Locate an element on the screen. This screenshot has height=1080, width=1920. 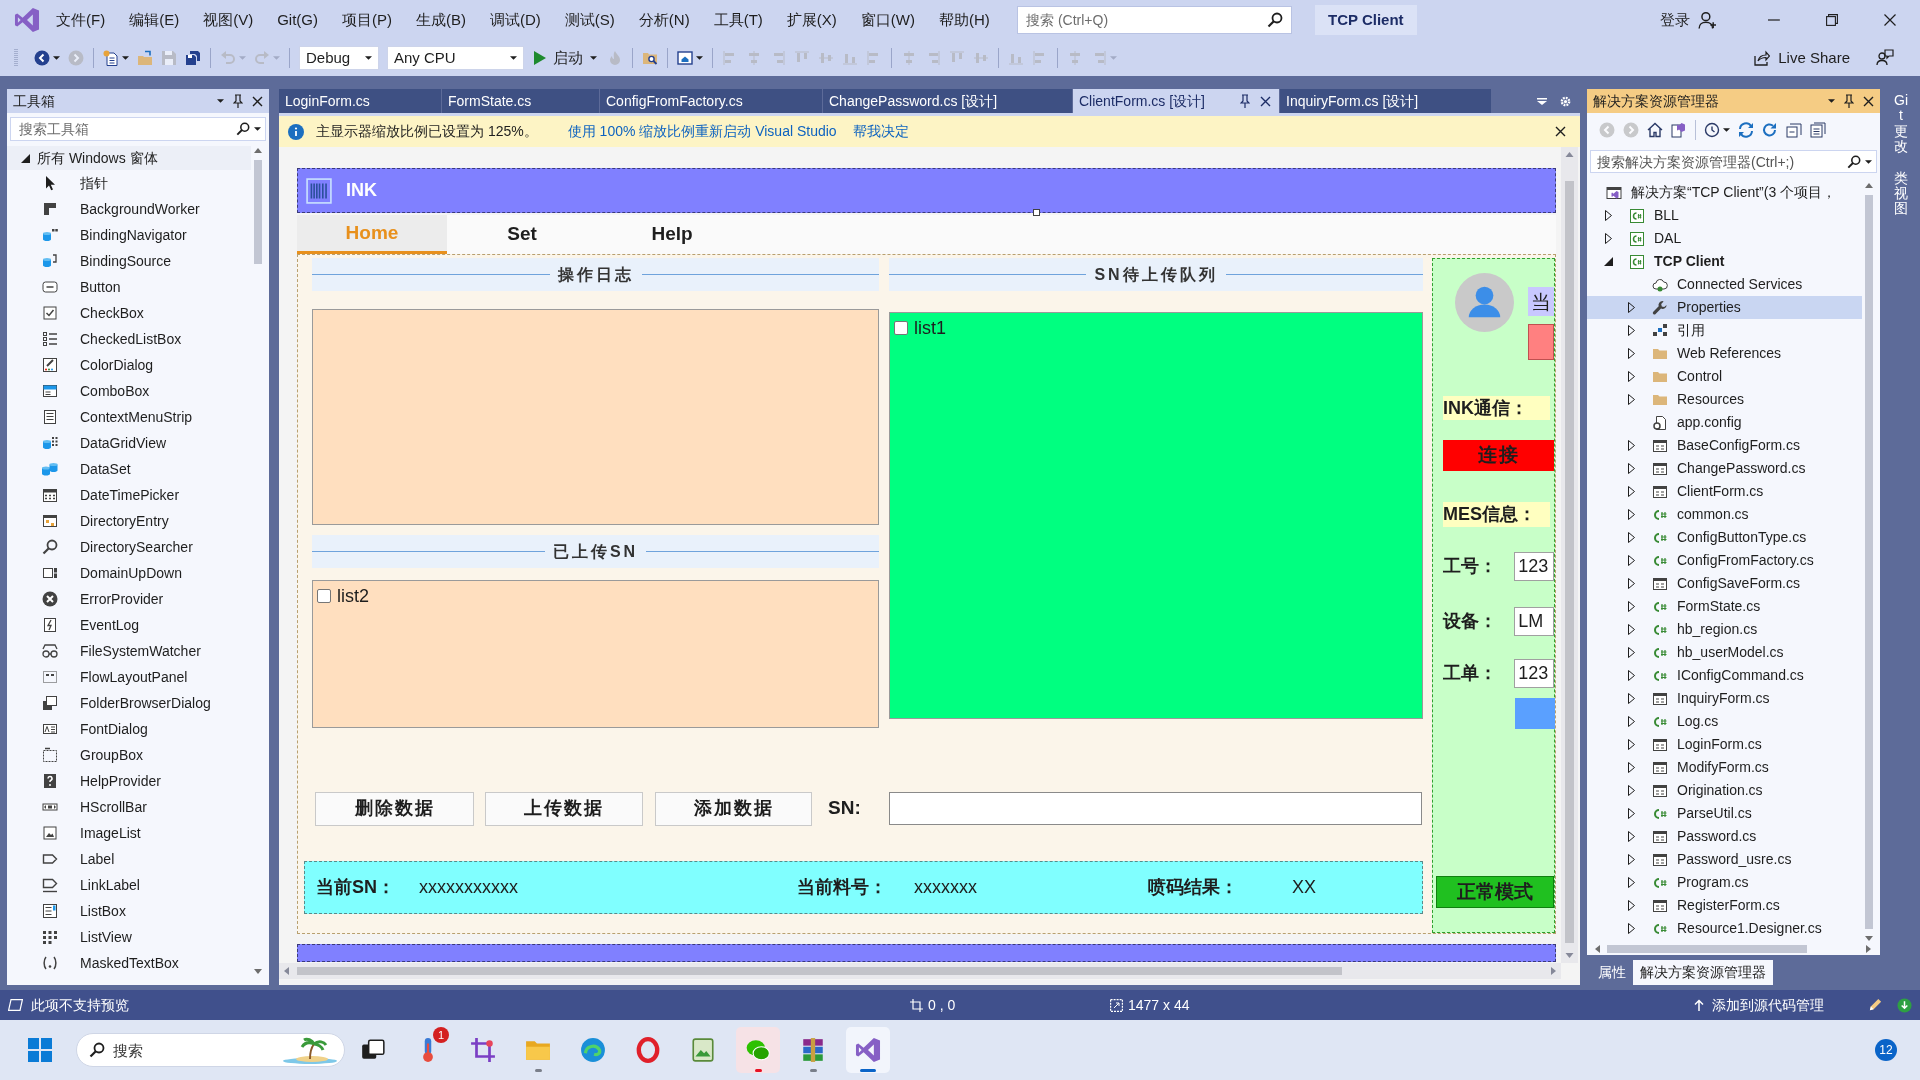
tree-item: BaseConfigForm.cs is located at coordinates (1724, 445).